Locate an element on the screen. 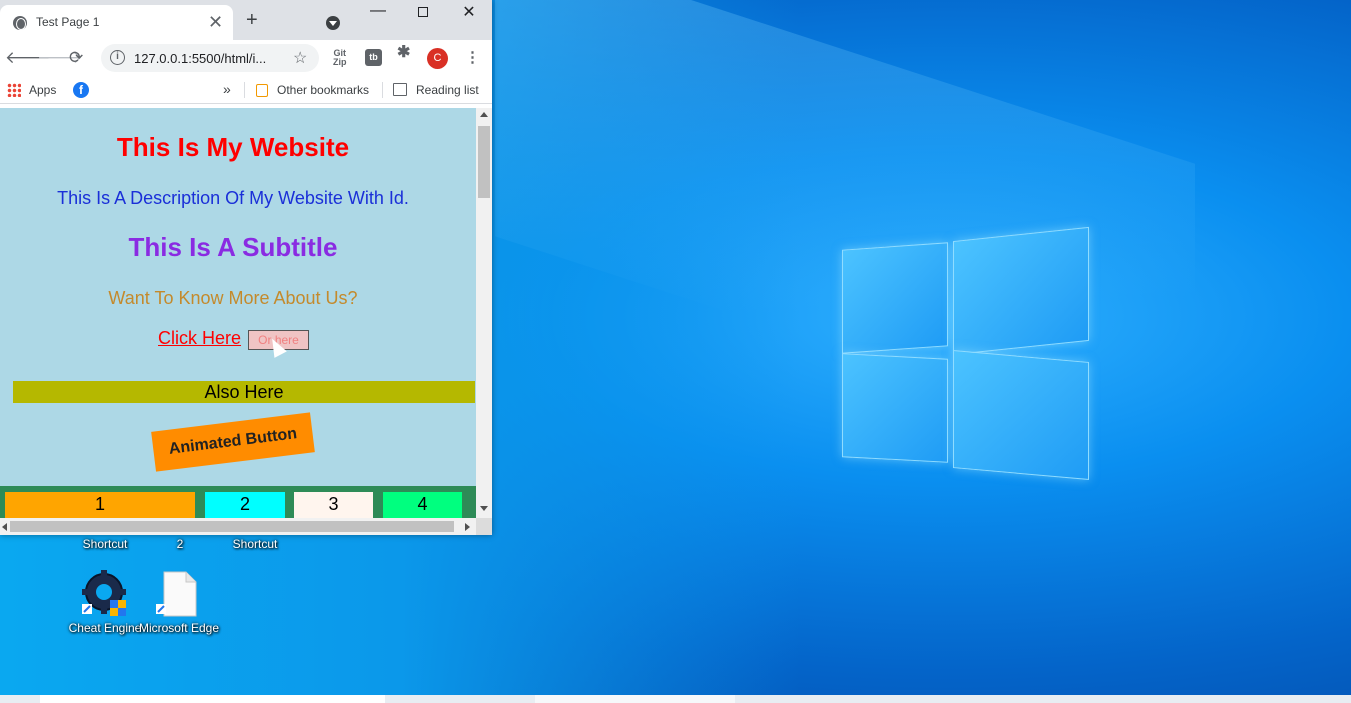 The image size is (1351, 703). grid-cell: 4 is located at coordinates (422, 505).